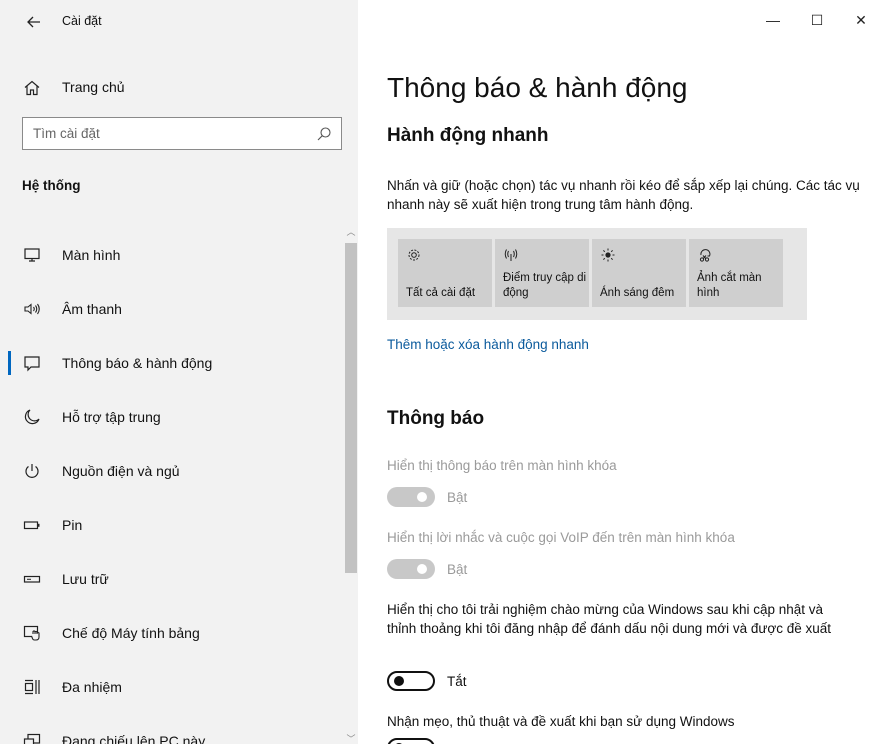 This screenshot has height=744, width=870. Describe the element at coordinates (172, 311) in the screenshot. I see `sidebar-item-sound: Âm thanh` at that location.